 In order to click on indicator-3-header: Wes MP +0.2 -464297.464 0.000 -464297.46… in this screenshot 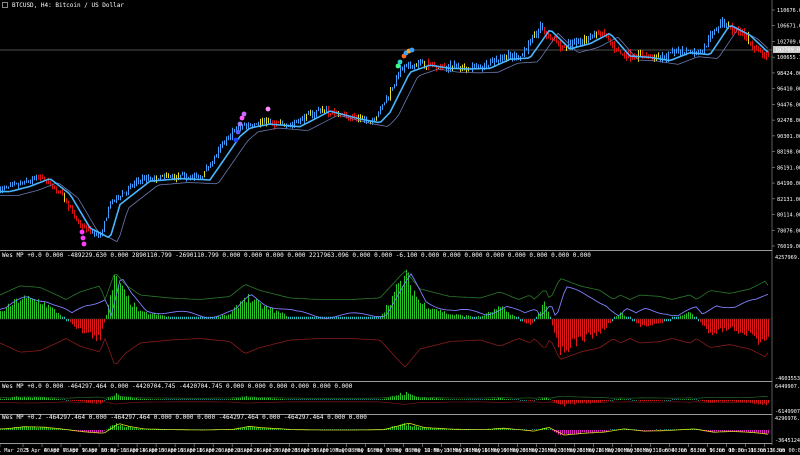, I will do `click(184, 417)`.